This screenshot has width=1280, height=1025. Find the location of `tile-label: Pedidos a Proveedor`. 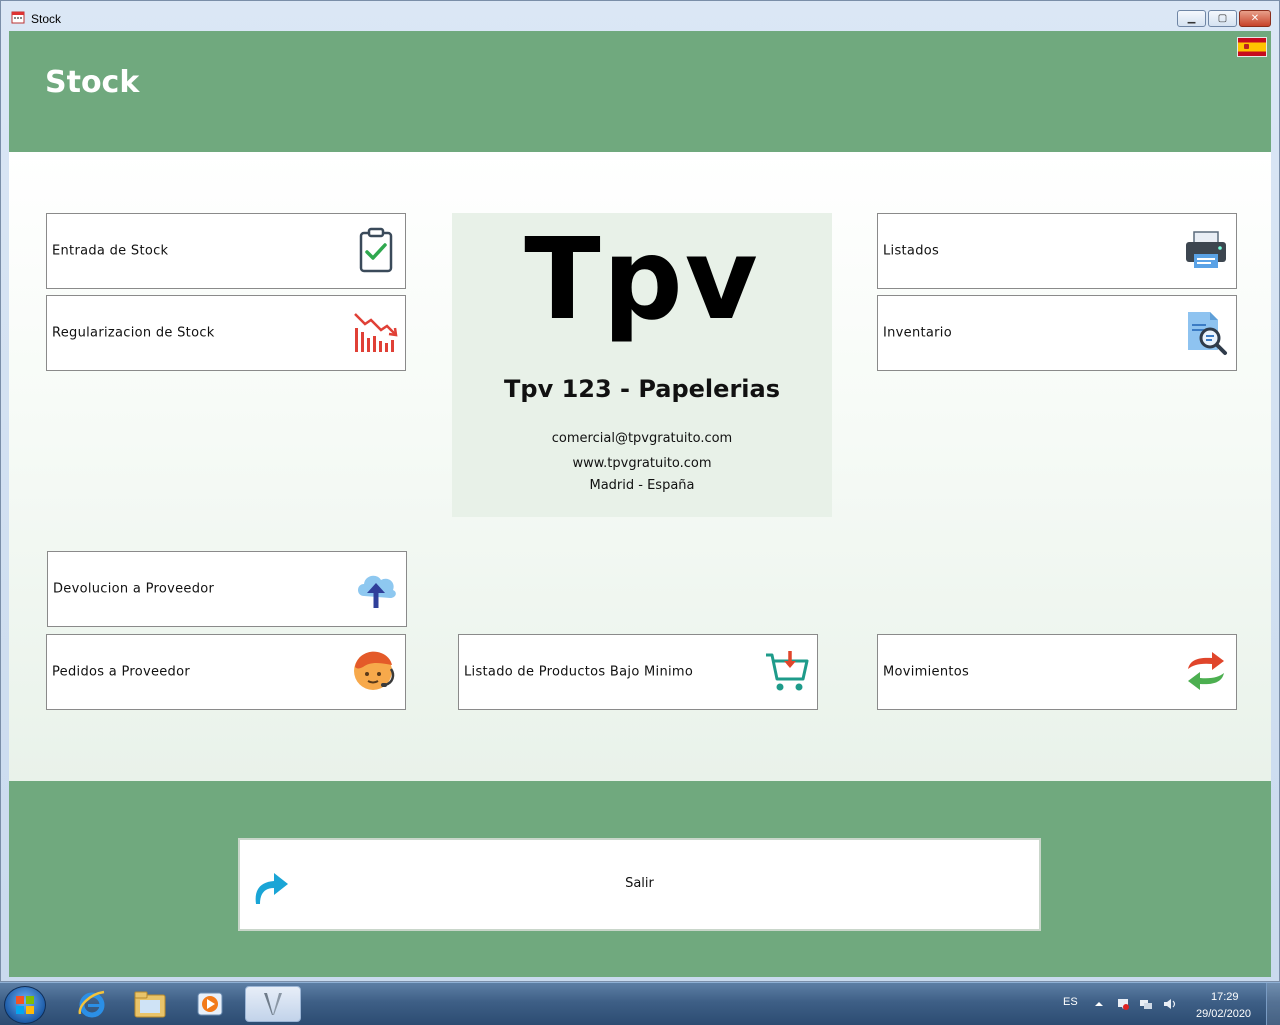

tile-label: Pedidos a Proveedor is located at coordinates (121, 672).